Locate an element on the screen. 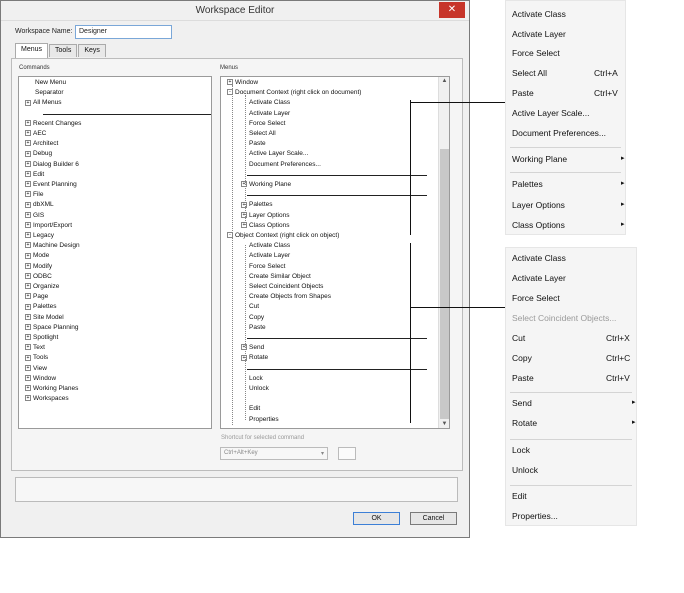 The width and height of the screenshot is (684, 593). command-item: + Dialog Builder 6 is located at coordinates (52, 165).